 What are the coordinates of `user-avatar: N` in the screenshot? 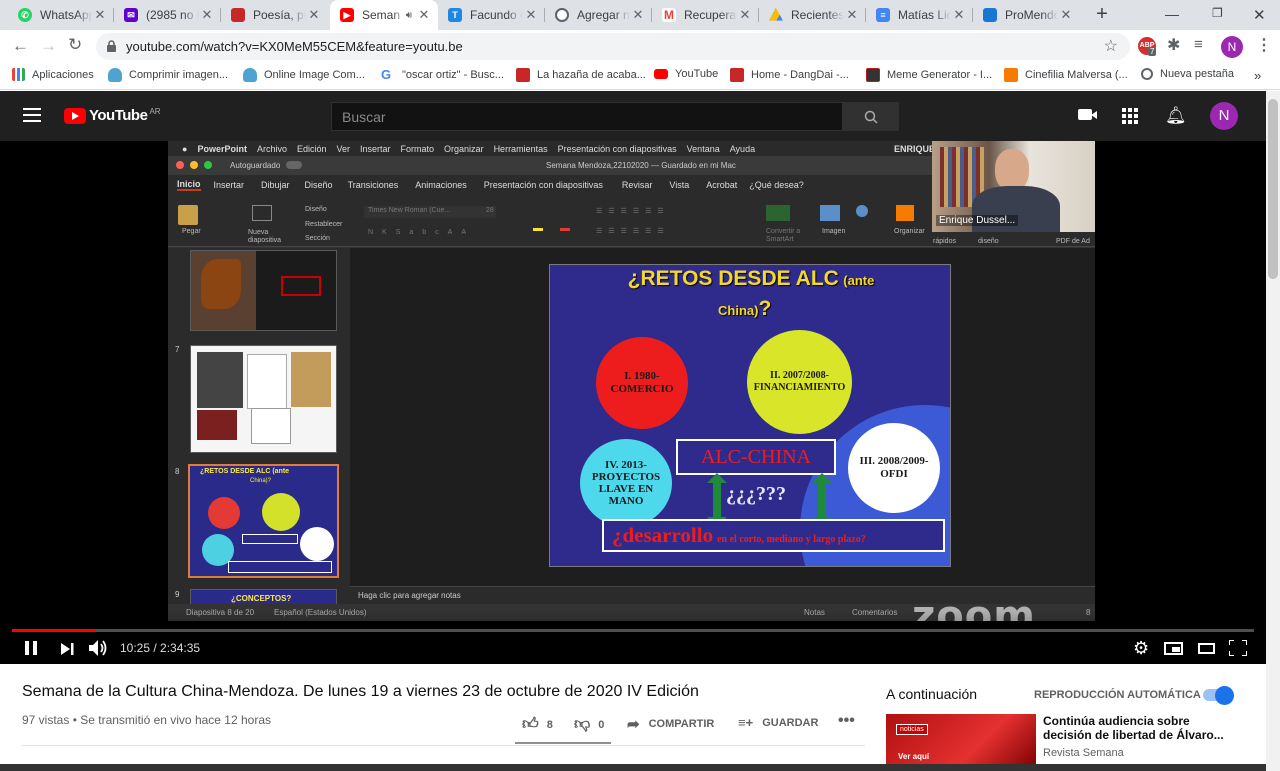 It's located at (1224, 116).